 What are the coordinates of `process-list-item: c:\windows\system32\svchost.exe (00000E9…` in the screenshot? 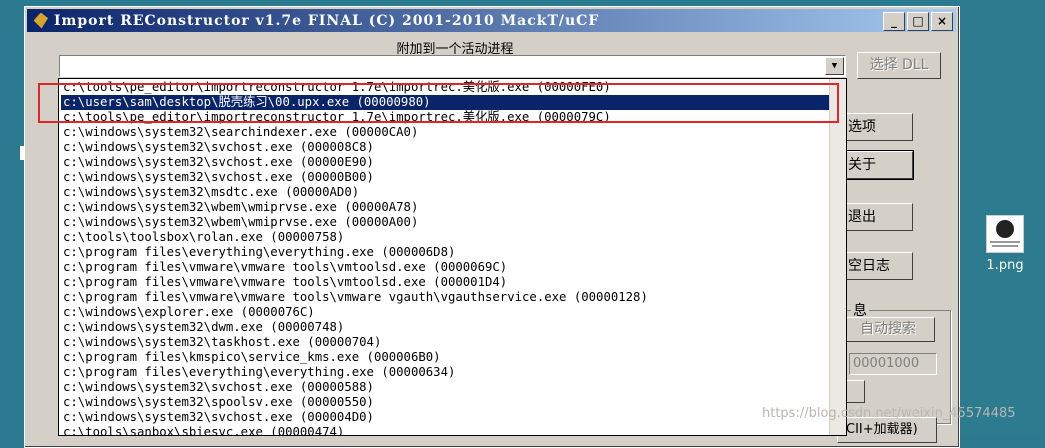 It's located at (445, 162).